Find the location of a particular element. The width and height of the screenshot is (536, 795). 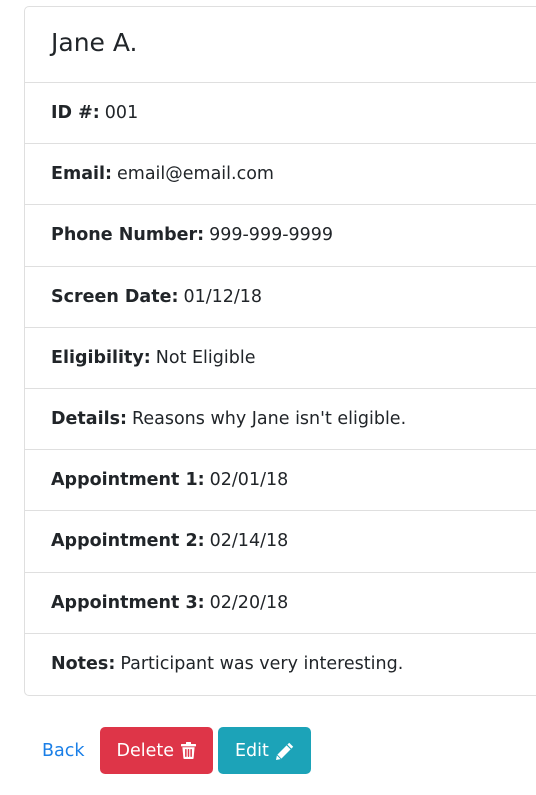

detail-value: Not Eligible is located at coordinates (205, 357).